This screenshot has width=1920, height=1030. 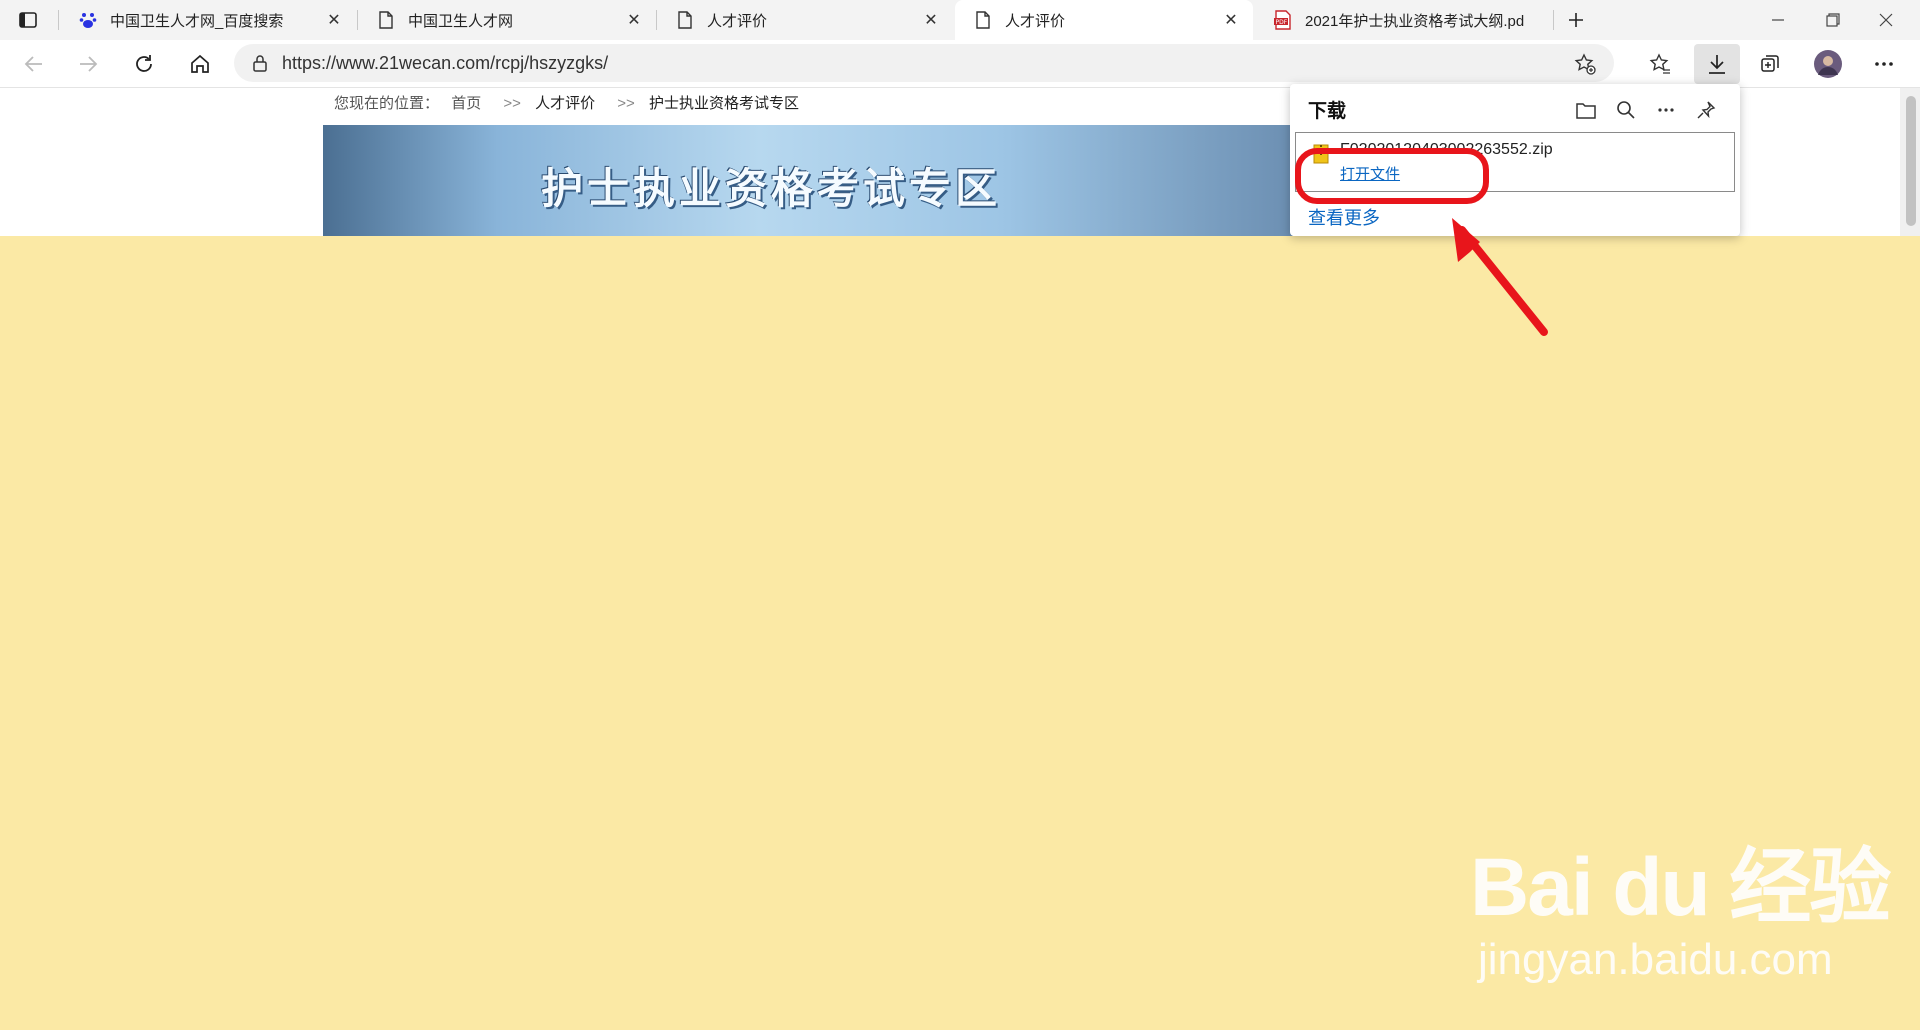 I want to click on breadcrumb-home: 首页, so click(x=466, y=103).